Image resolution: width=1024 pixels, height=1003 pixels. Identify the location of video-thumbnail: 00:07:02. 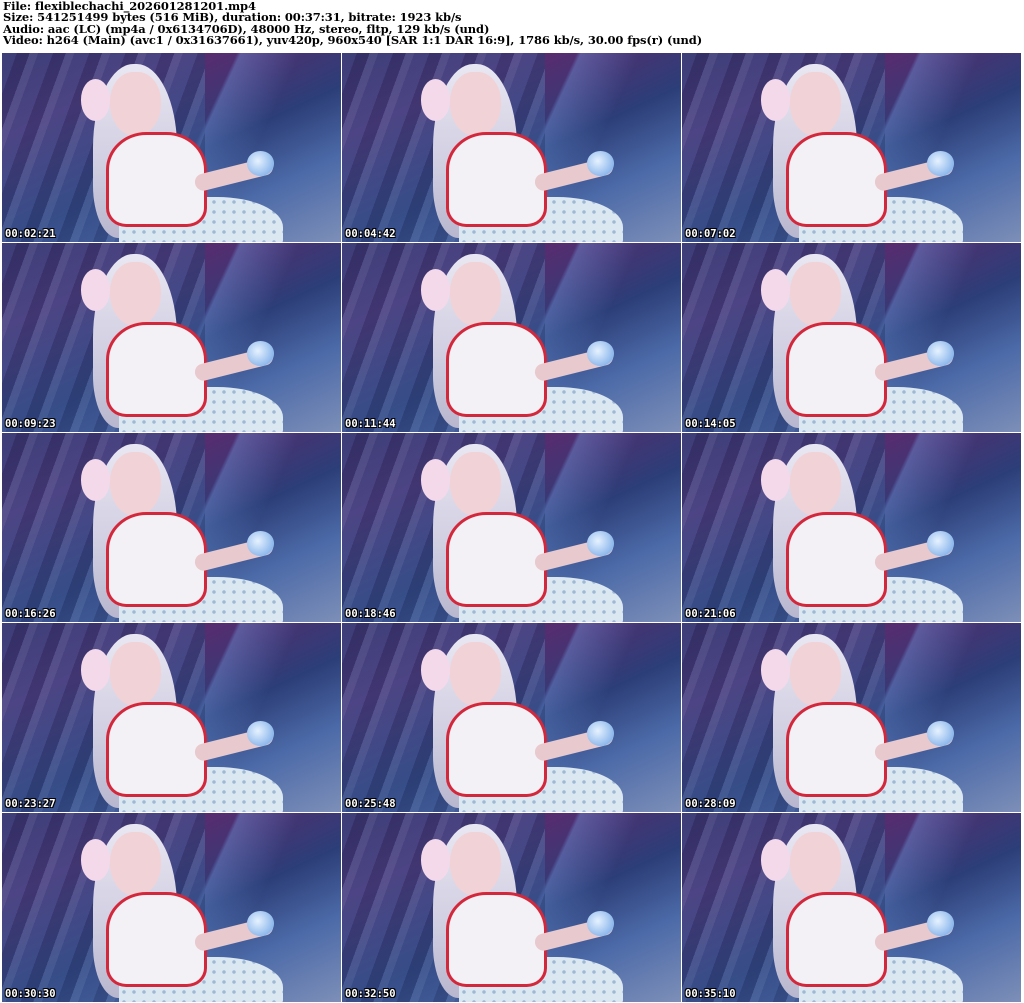
(851, 147).